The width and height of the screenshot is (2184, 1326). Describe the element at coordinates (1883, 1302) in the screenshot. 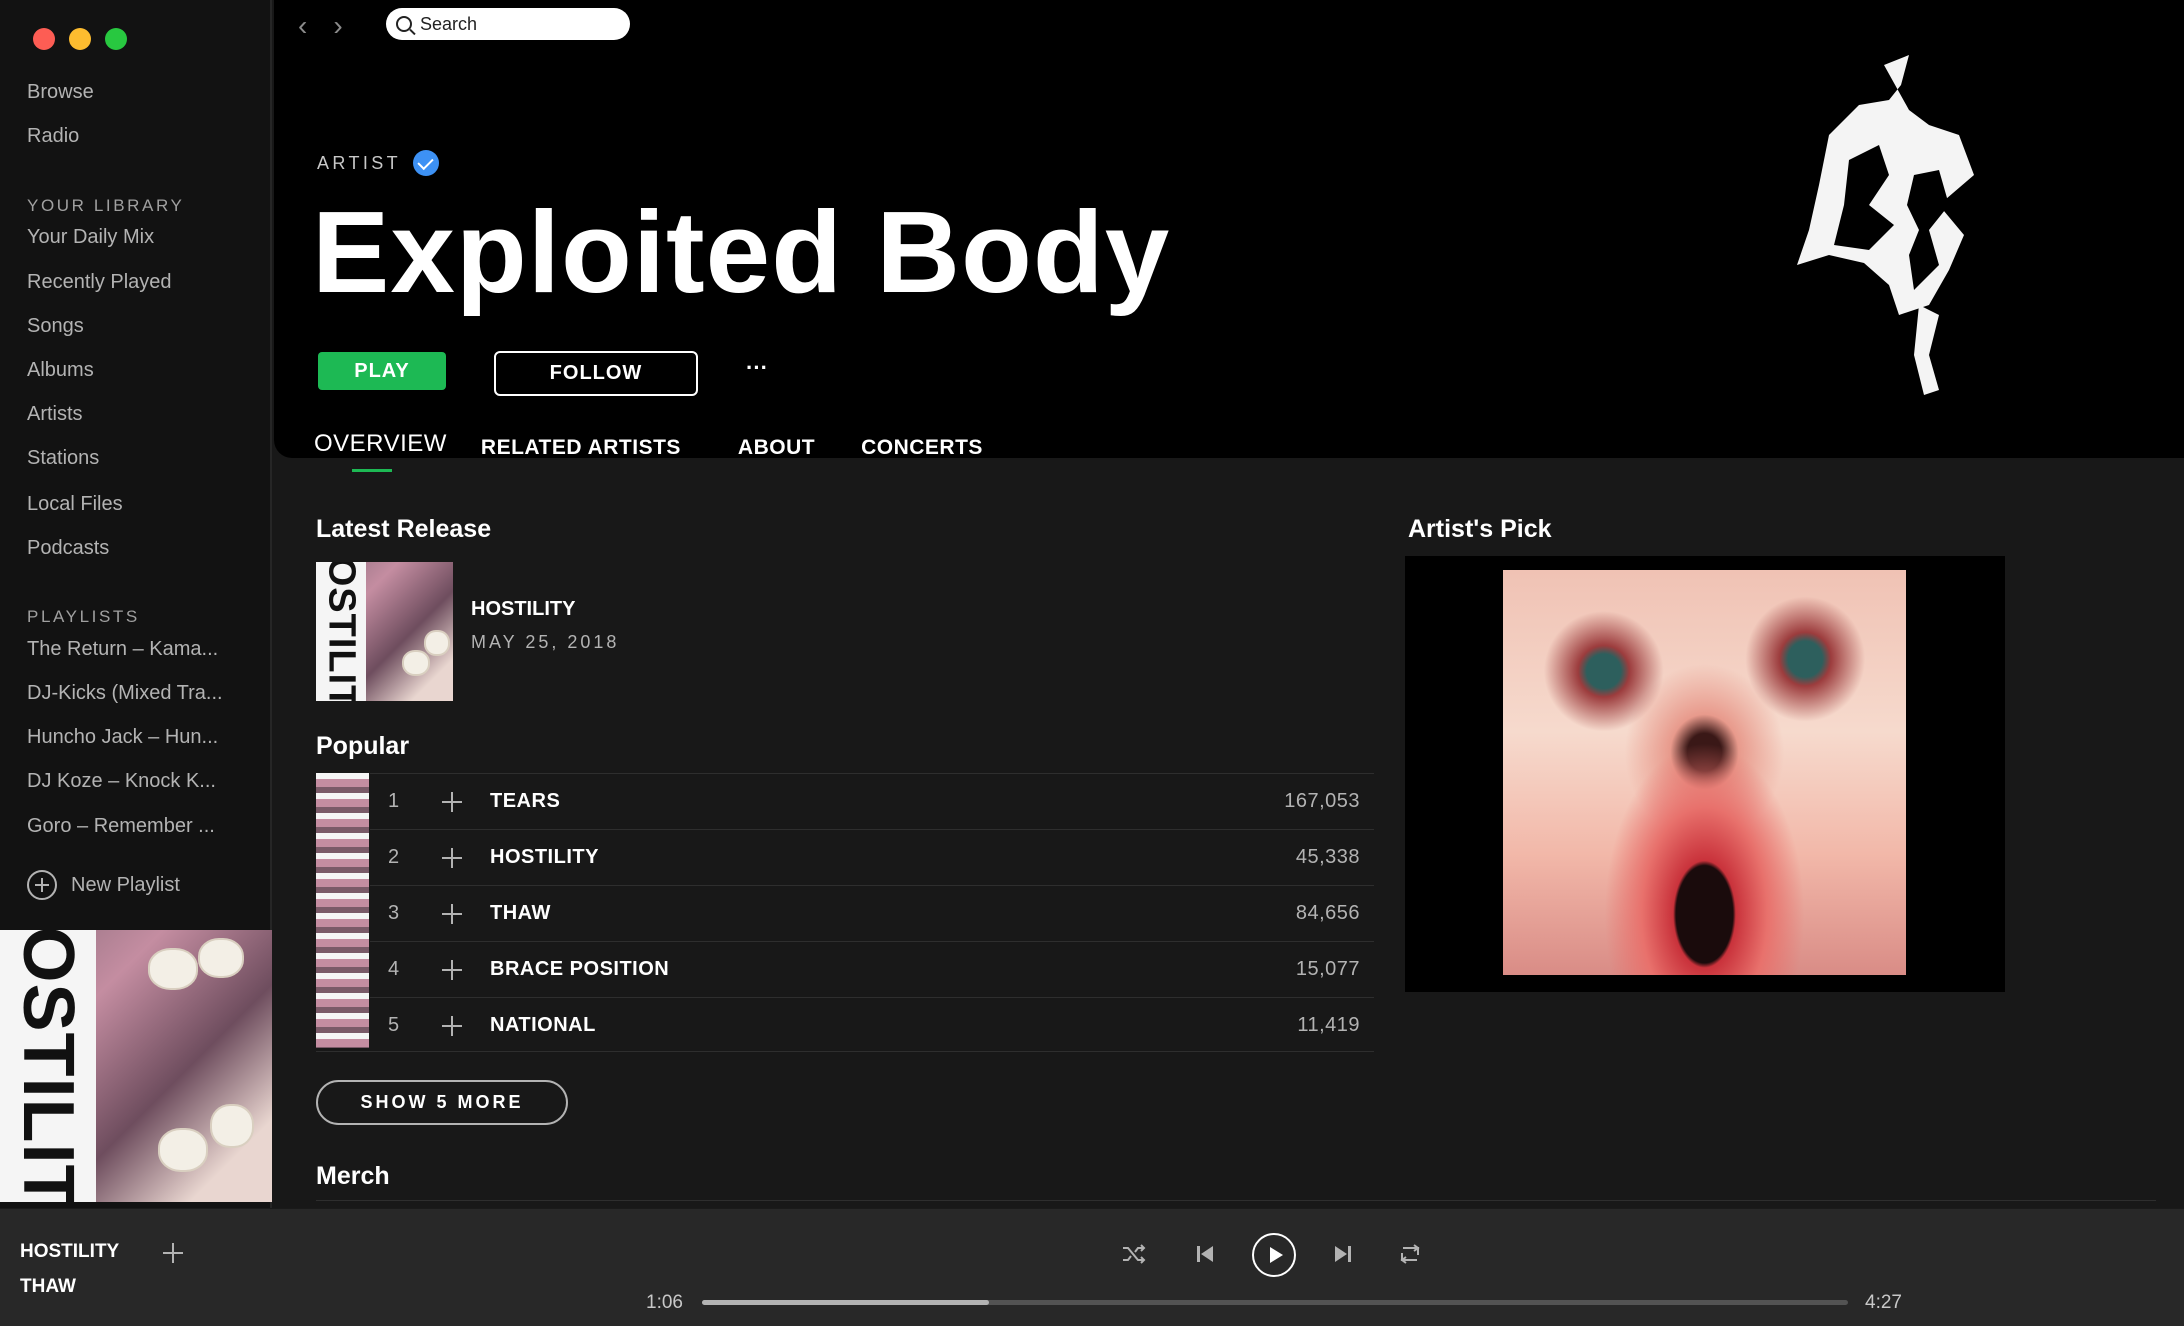

I see `total-duration: 4:27` at that location.